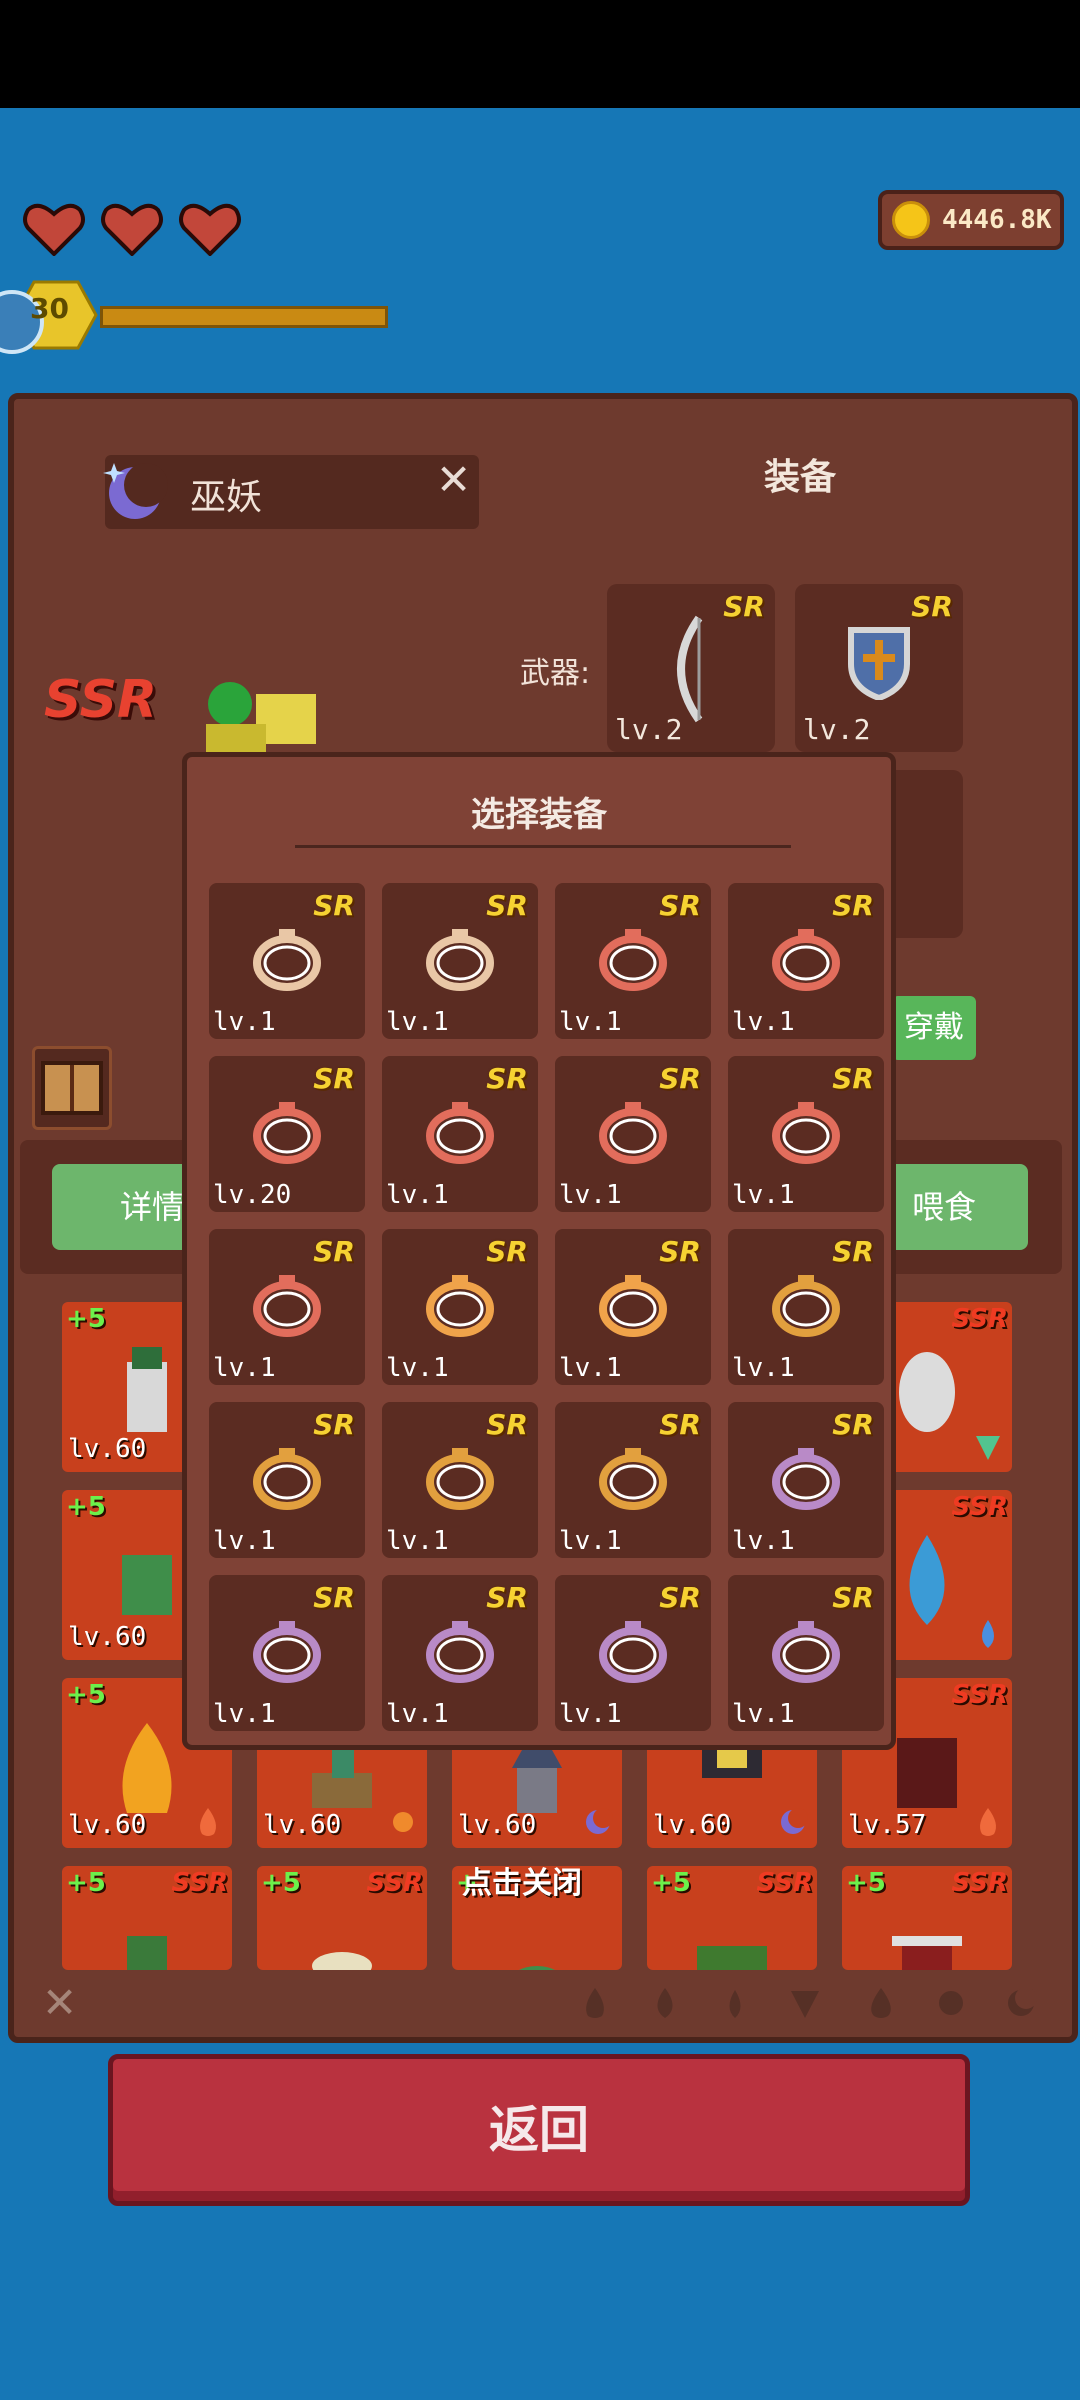 Image resolution: width=1080 pixels, height=2400 pixels. I want to click on orc-icon, so click(147, 1953).